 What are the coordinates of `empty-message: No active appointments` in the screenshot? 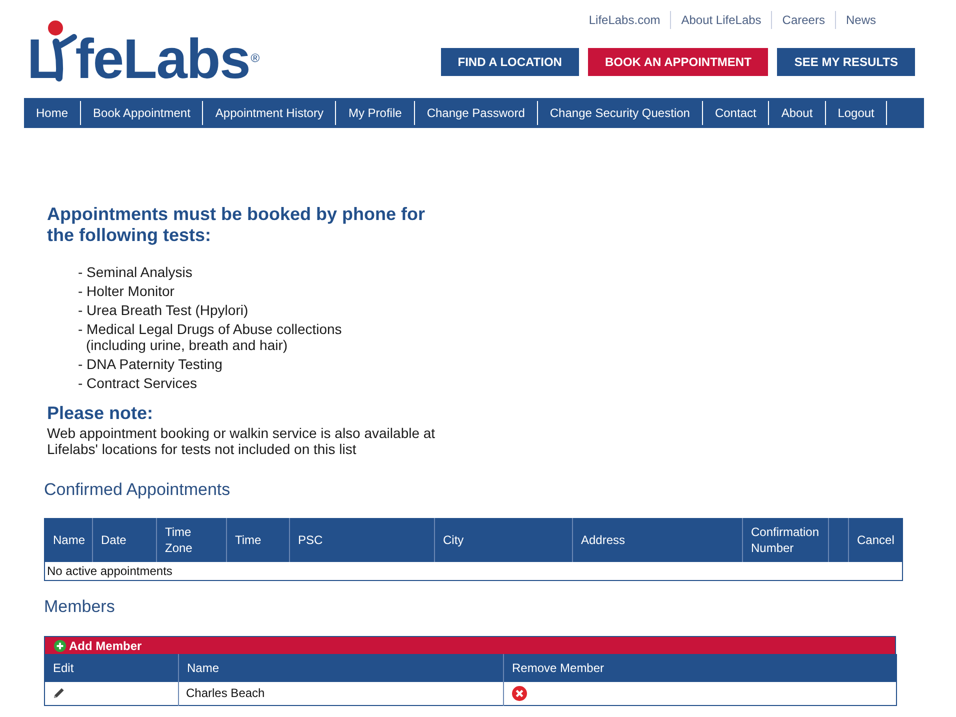 It's located at (473, 571).